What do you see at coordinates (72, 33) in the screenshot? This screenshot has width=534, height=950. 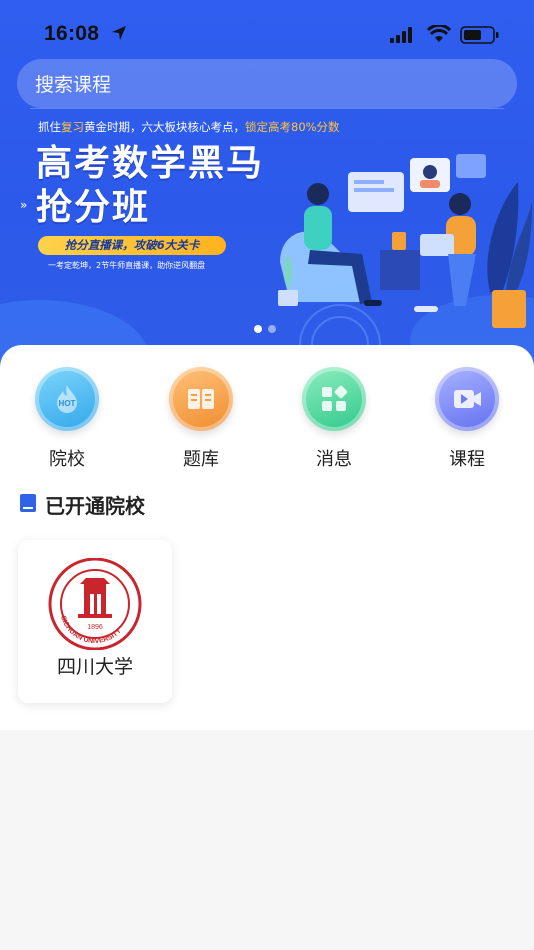 I see `status-time: 16:08` at bounding box center [72, 33].